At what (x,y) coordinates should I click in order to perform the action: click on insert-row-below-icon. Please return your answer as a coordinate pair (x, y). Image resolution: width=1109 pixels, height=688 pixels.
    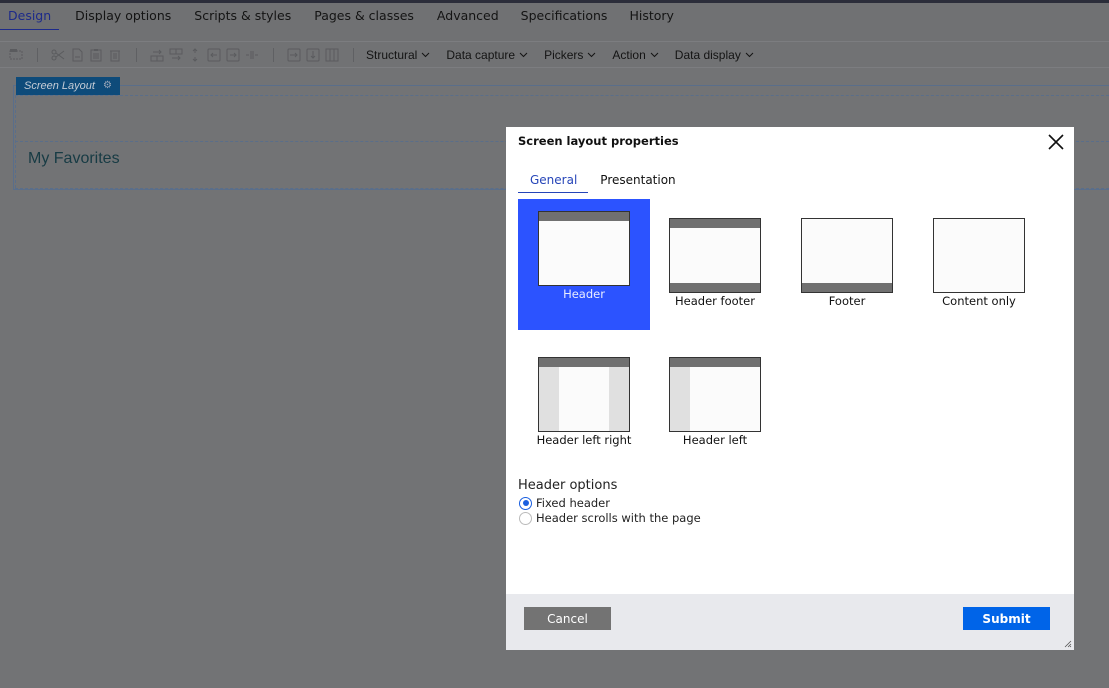
    Looking at the image, I should click on (175, 54).